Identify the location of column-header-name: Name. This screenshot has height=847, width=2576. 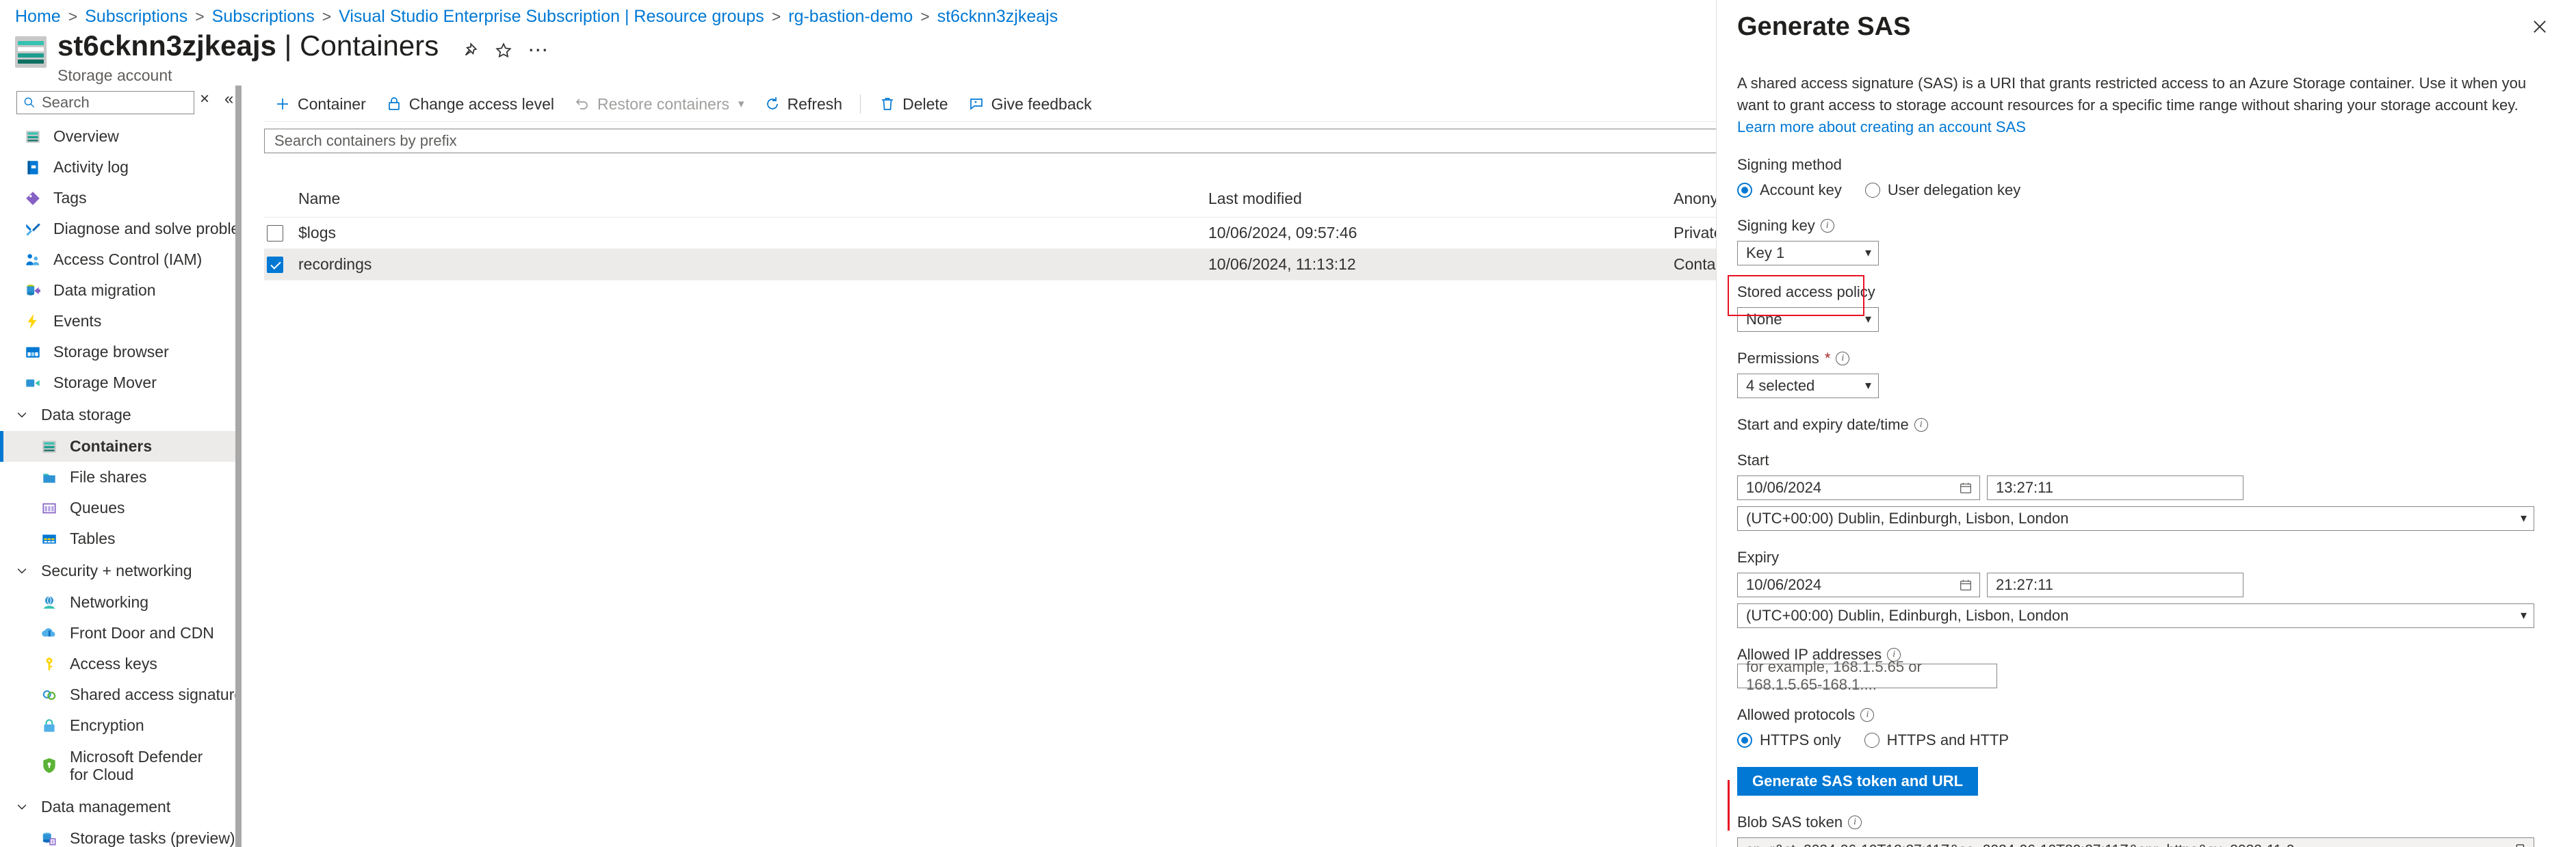
(753, 199).